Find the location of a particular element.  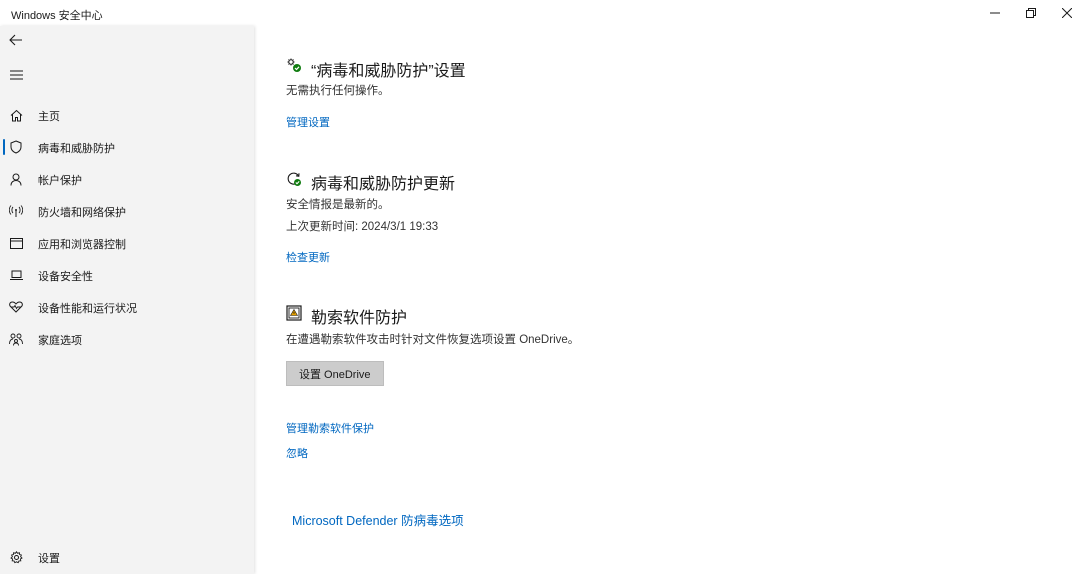

close-icon is located at coordinates (1067, 13).